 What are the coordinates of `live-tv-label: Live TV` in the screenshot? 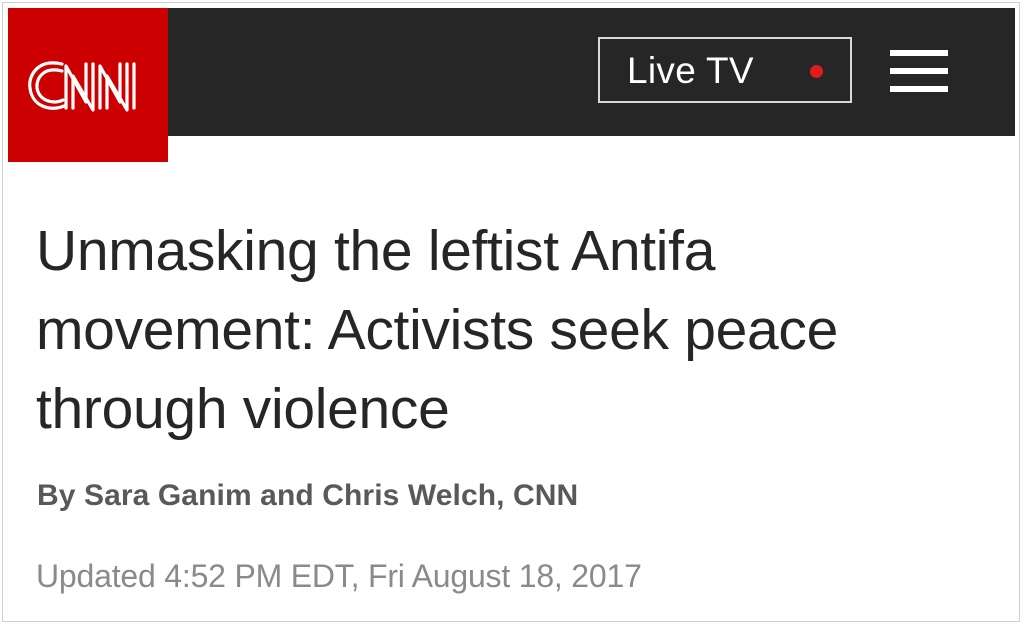 It's located at (690, 70).